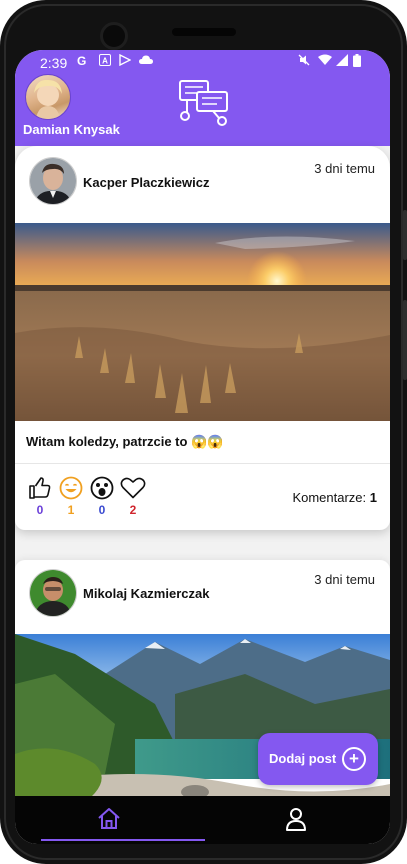  Describe the element at coordinates (325, 61) in the screenshot. I see `wifi-icon` at that location.